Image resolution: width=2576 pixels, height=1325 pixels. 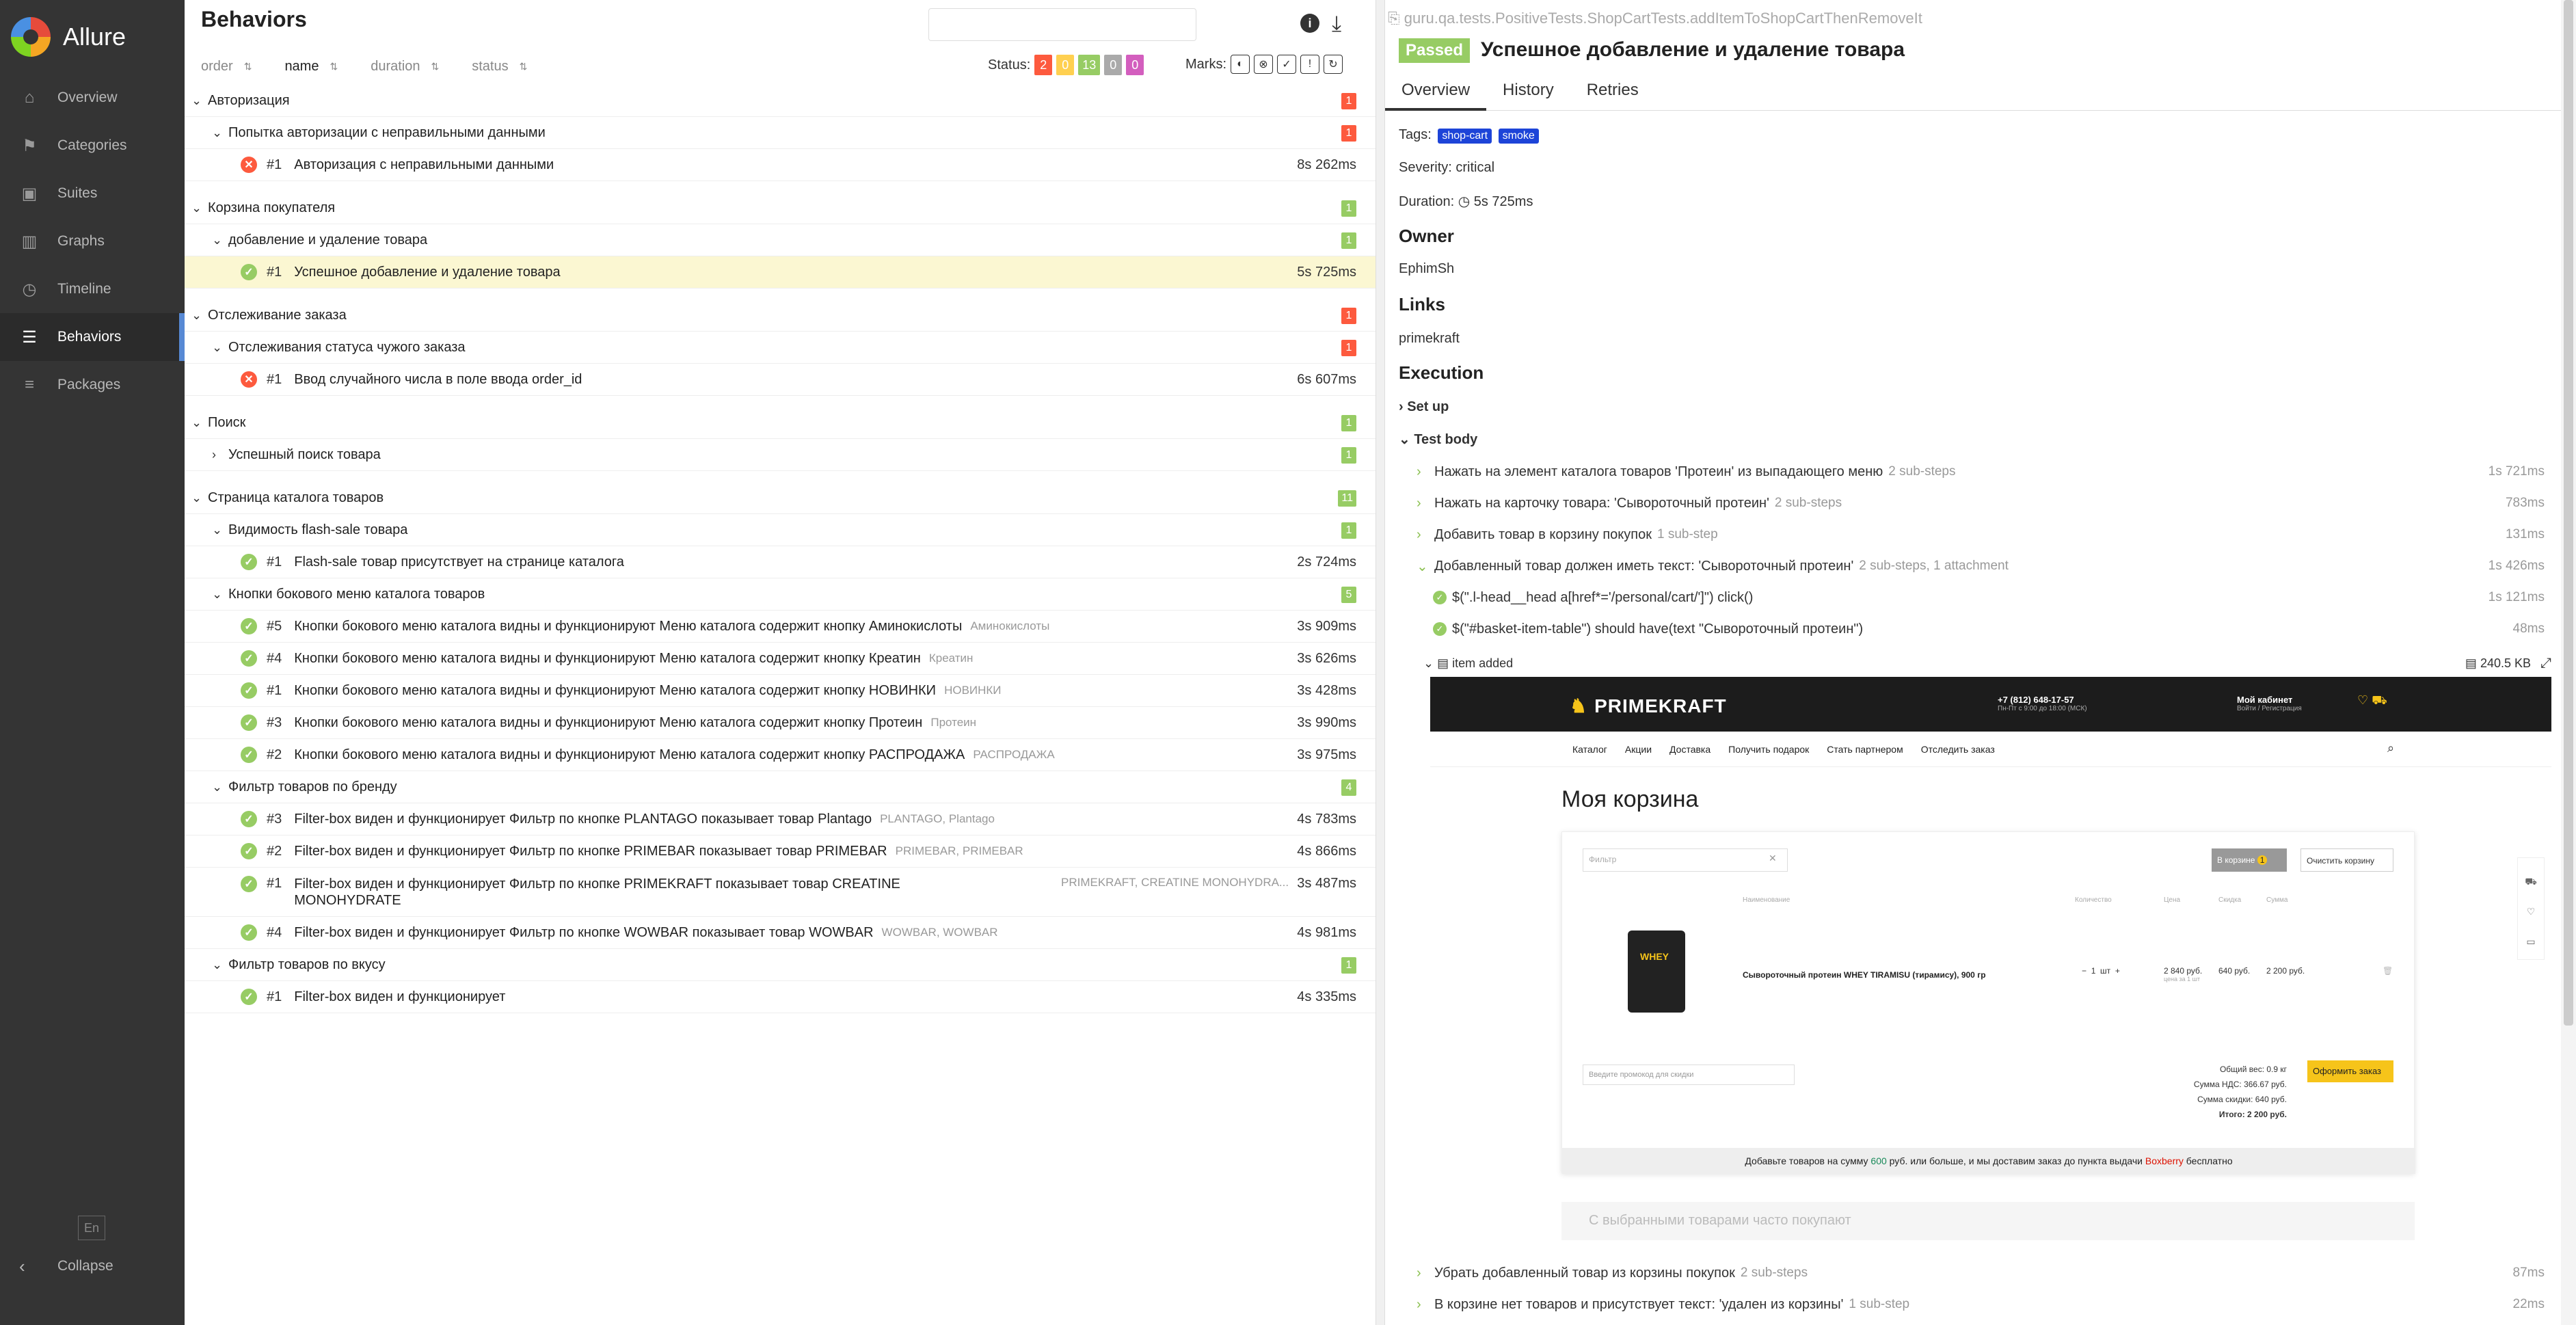 I want to click on tab-retries: Retries, so click(x=1612, y=92).